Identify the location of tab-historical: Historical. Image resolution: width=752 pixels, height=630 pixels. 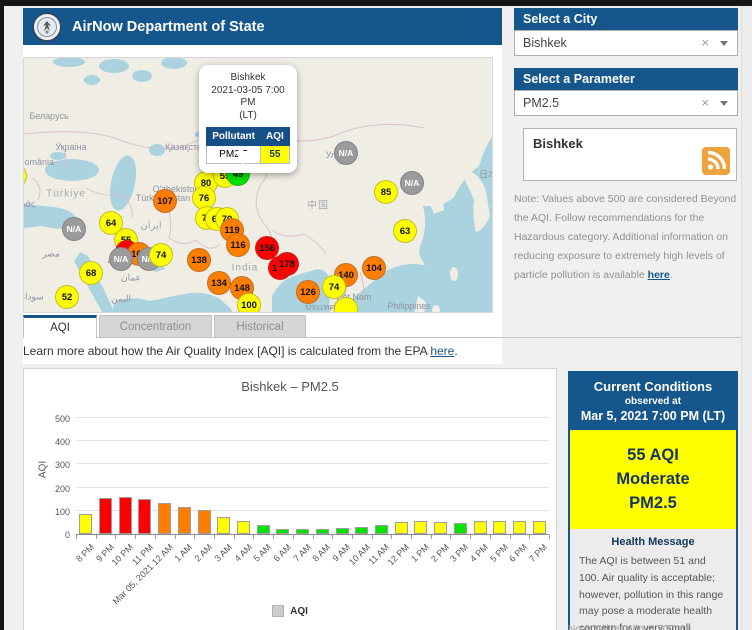
(260, 326).